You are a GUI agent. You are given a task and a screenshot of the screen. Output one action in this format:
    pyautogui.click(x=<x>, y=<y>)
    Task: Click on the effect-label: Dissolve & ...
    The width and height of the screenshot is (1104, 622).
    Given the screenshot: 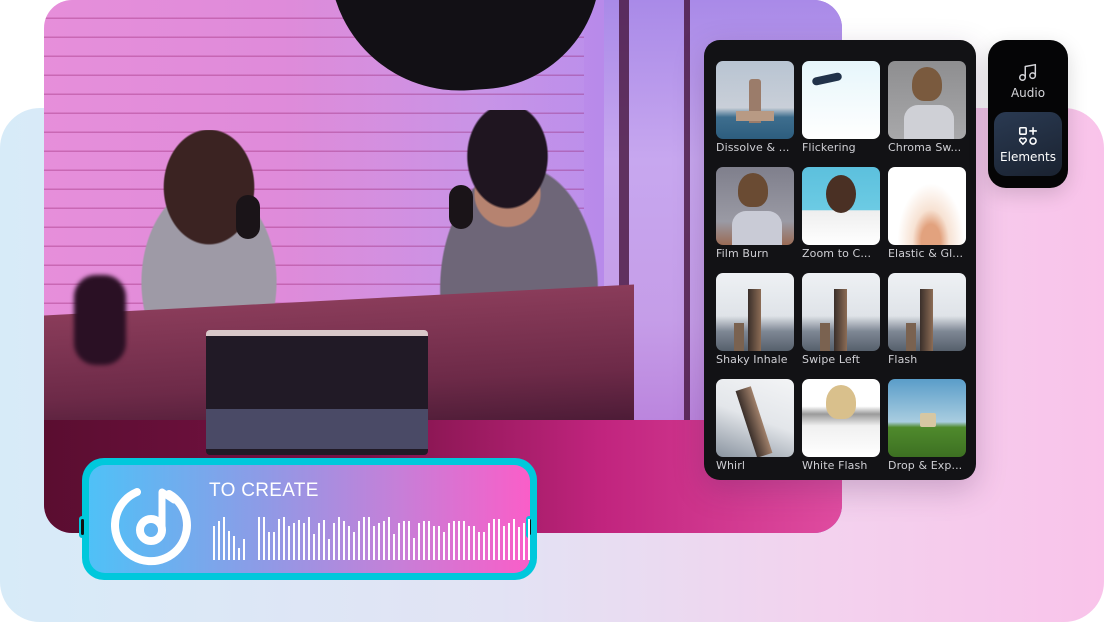 What is the action you would take?
    pyautogui.click(x=753, y=147)
    